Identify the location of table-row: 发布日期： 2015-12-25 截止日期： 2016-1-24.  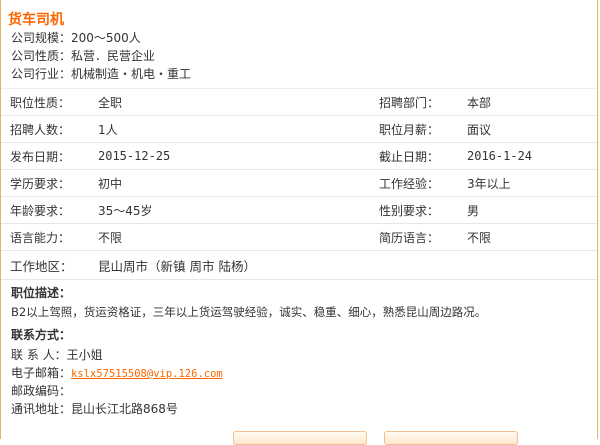
(299, 156).